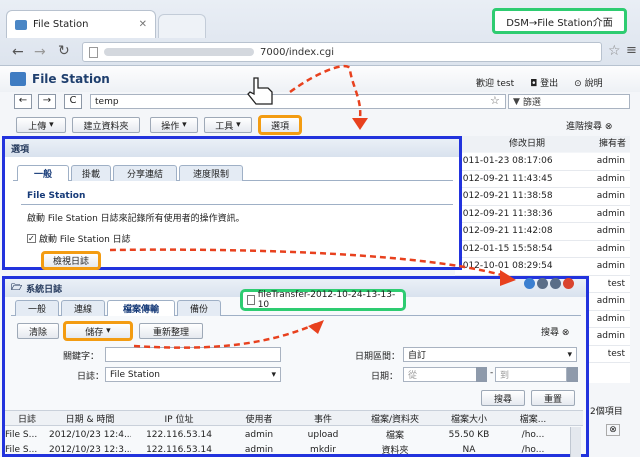 The height and width of the screenshot is (457, 640). I want to click on arrow-to-file, so click(225, 335).